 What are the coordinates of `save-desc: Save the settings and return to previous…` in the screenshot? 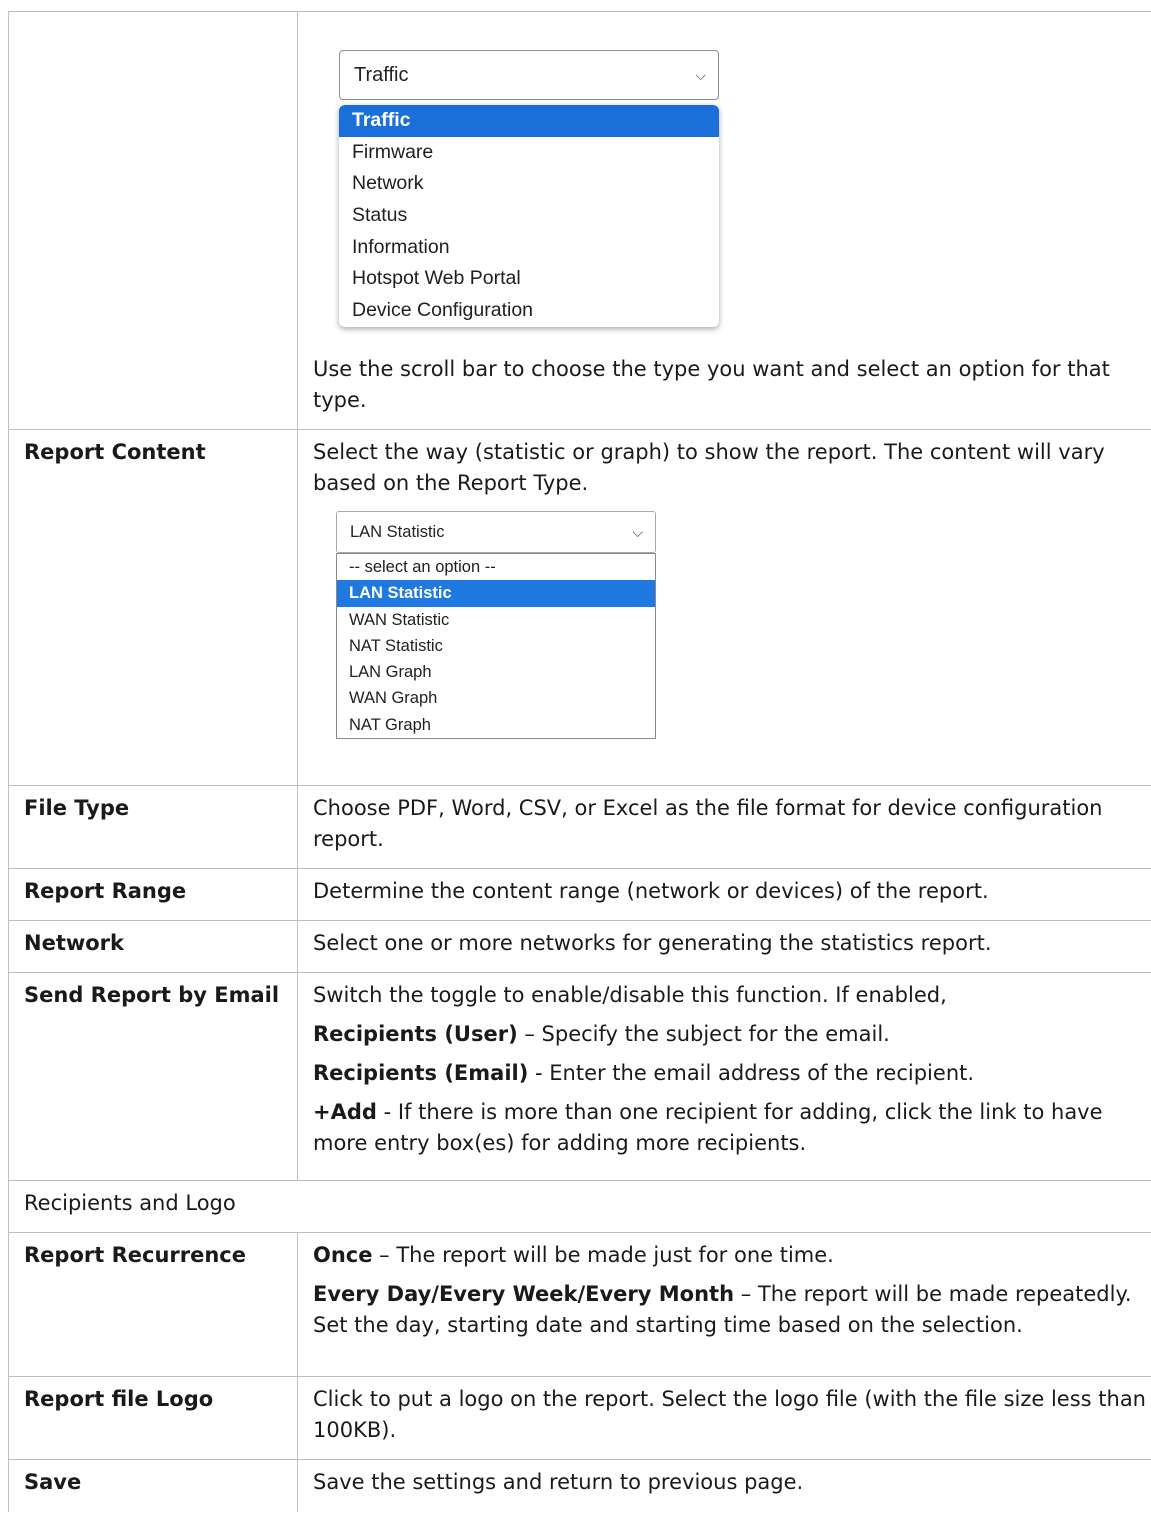 It's located at (724, 1485).